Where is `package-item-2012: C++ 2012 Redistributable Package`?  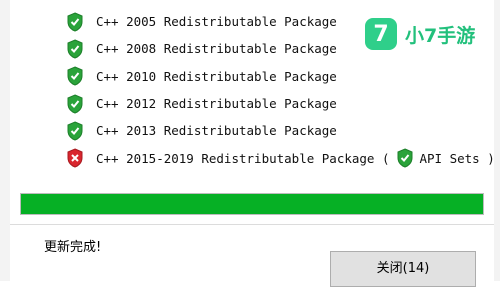
package-item-2012: C++ 2012 Redistributable Package is located at coordinates (280, 103).